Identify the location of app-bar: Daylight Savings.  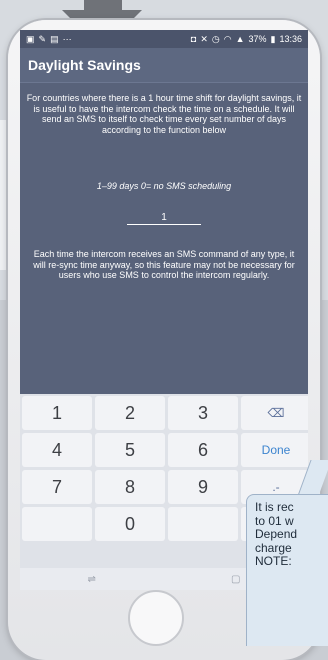
(164, 65).